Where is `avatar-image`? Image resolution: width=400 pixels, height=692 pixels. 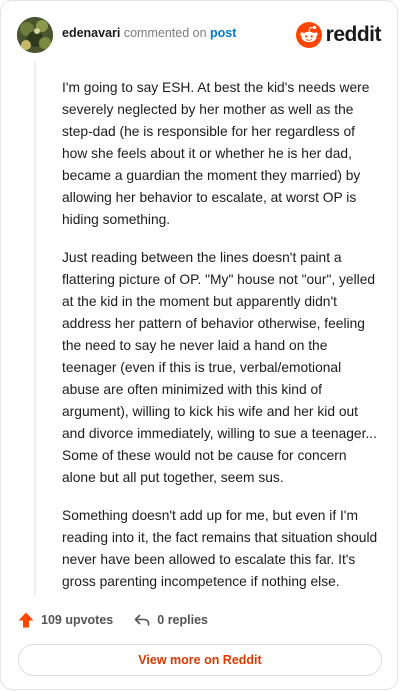
avatar-image is located at coordinates (35, 35).